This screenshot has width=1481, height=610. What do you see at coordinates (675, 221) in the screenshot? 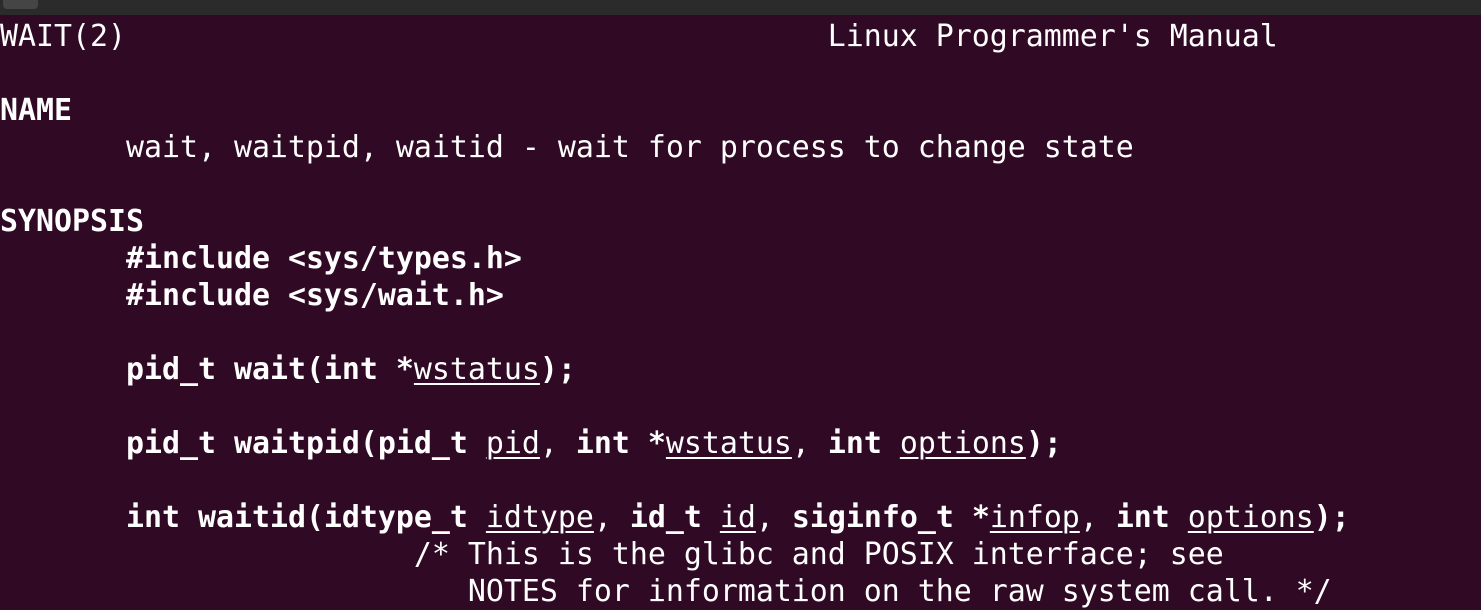
I see `terminal-line: SYNOPSIS​` at bounding box center [675, 221].